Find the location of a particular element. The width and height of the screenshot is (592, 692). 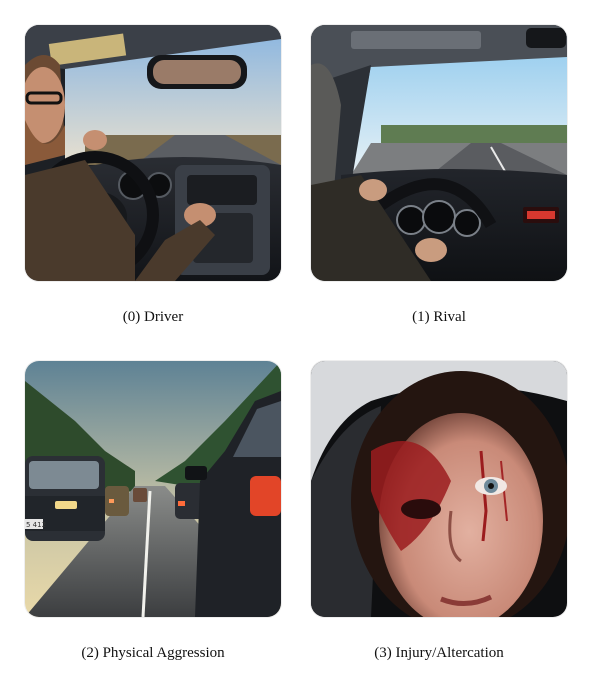

caption-injury-altercation: (3) Injury/Altercation is located at coordinates (439, 653).